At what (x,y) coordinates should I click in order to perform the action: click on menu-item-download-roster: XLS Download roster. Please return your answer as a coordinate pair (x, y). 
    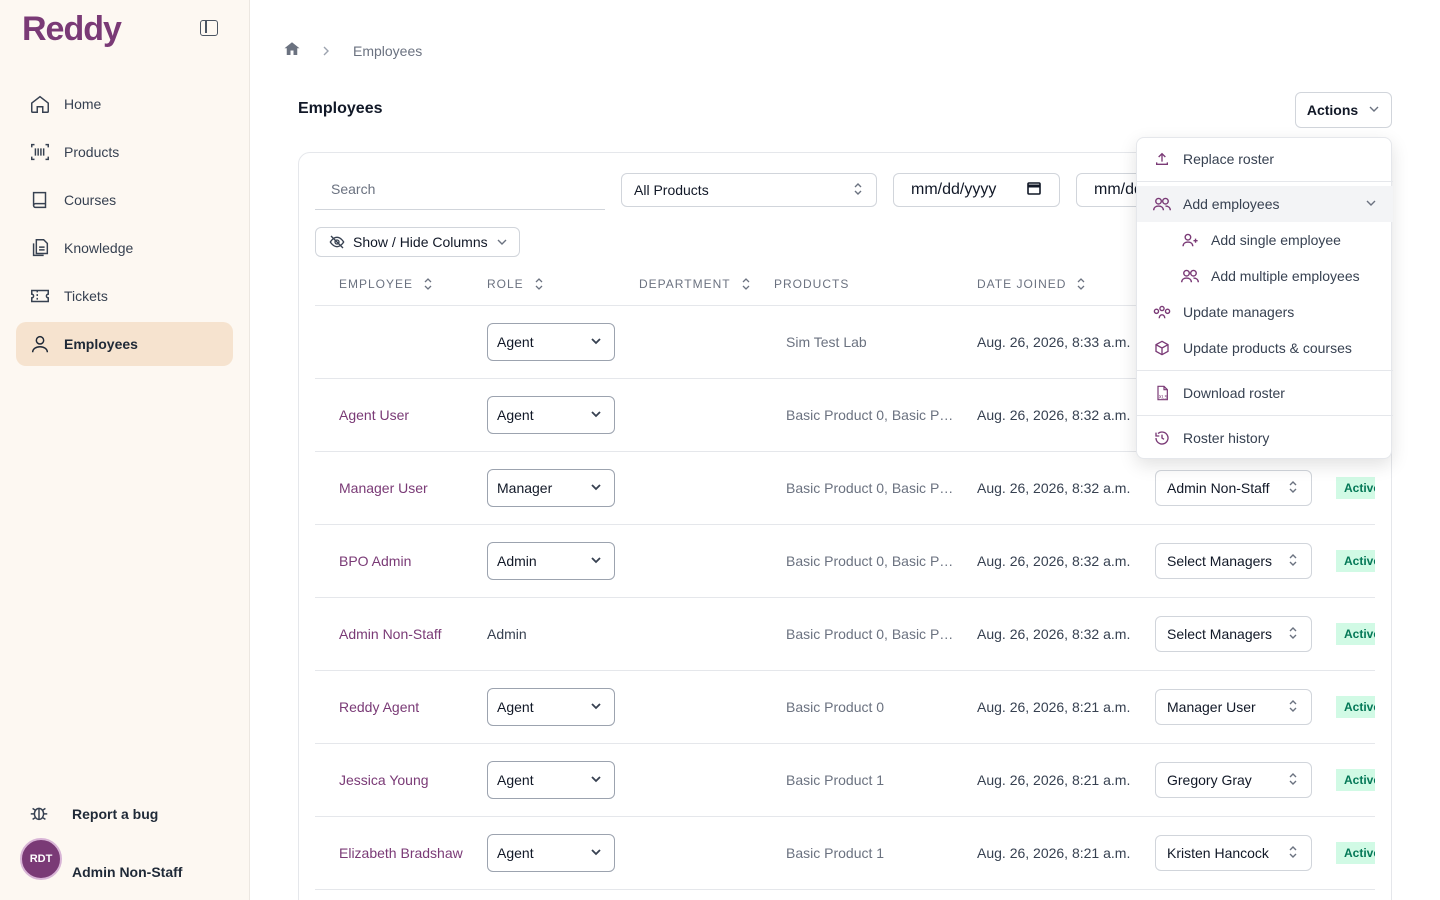
    Looking at the image, I should click on (1265, 393).